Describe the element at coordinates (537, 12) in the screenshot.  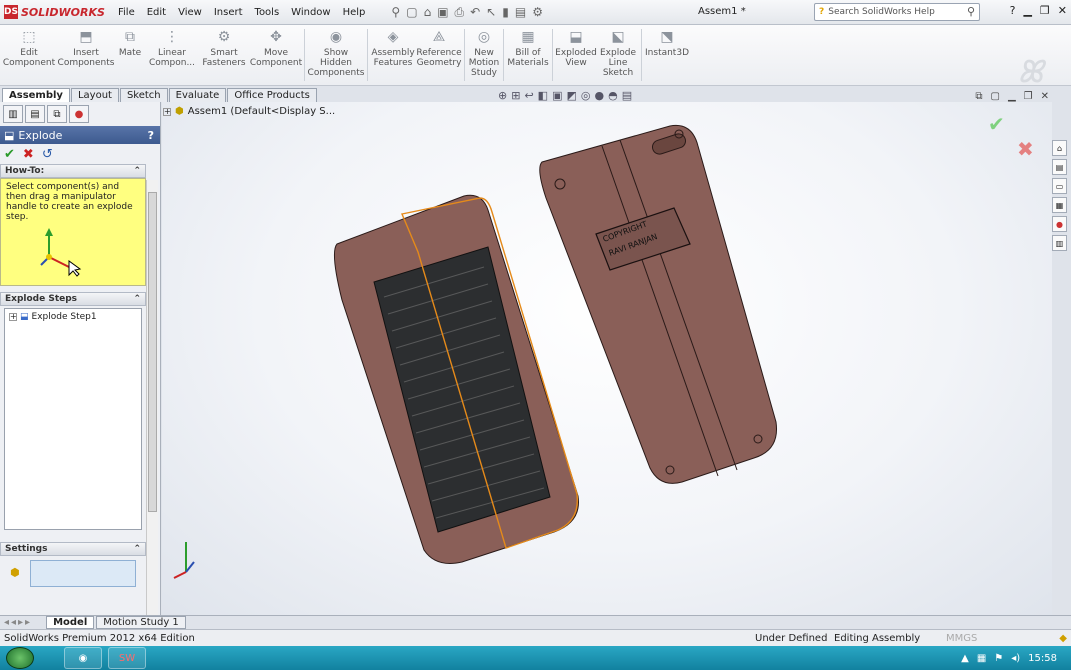
I see `options-icon: ⚙` at that location.